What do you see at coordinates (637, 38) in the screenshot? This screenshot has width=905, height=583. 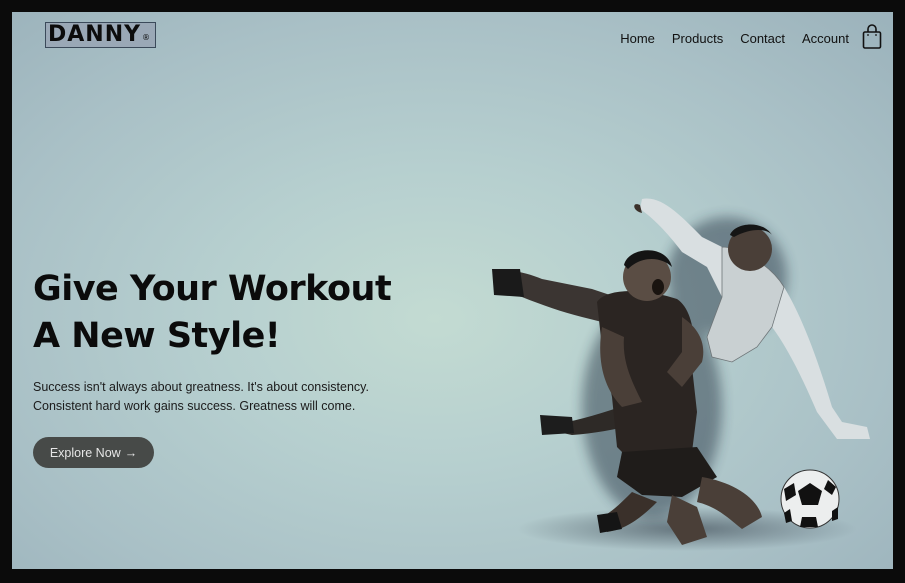 I see `nav-home: Home` at bounding box center [637, 38].